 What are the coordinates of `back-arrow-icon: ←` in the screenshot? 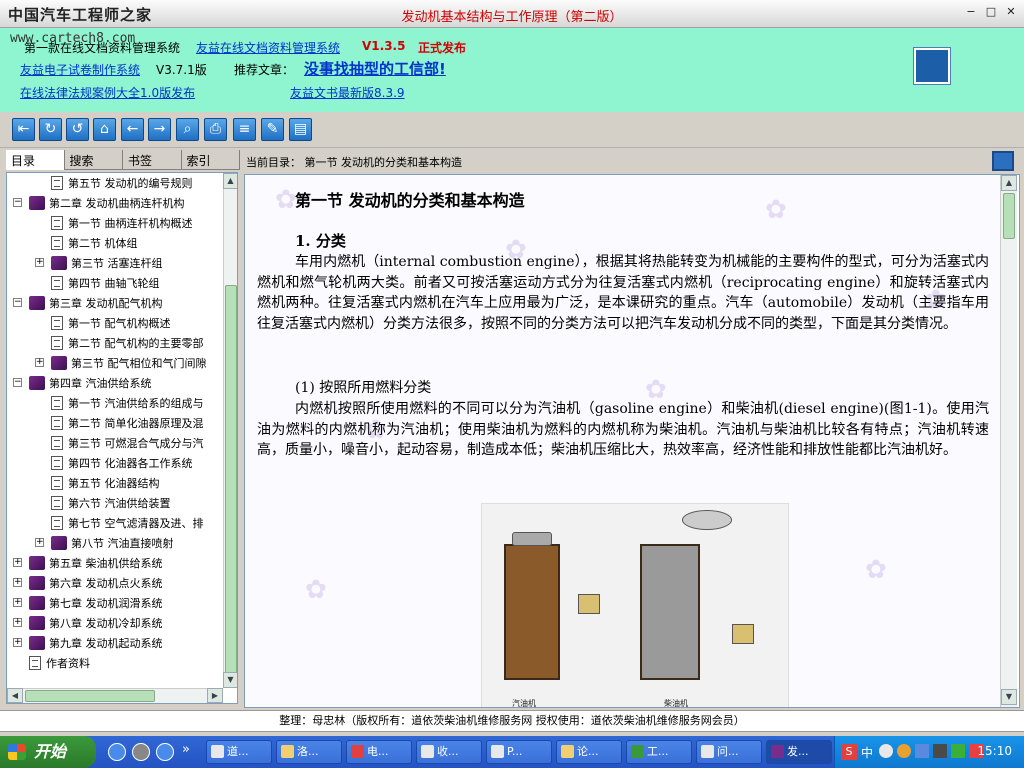 It's located at (132, 129).